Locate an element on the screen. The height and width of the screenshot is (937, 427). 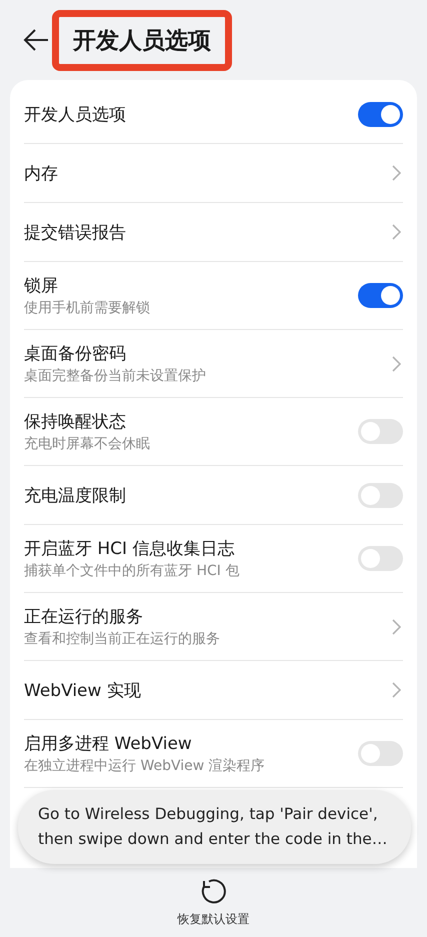
settings-row: 正在运行的服务 查看和控制当前正在运行的服务 is located at coordinates (213, 627).